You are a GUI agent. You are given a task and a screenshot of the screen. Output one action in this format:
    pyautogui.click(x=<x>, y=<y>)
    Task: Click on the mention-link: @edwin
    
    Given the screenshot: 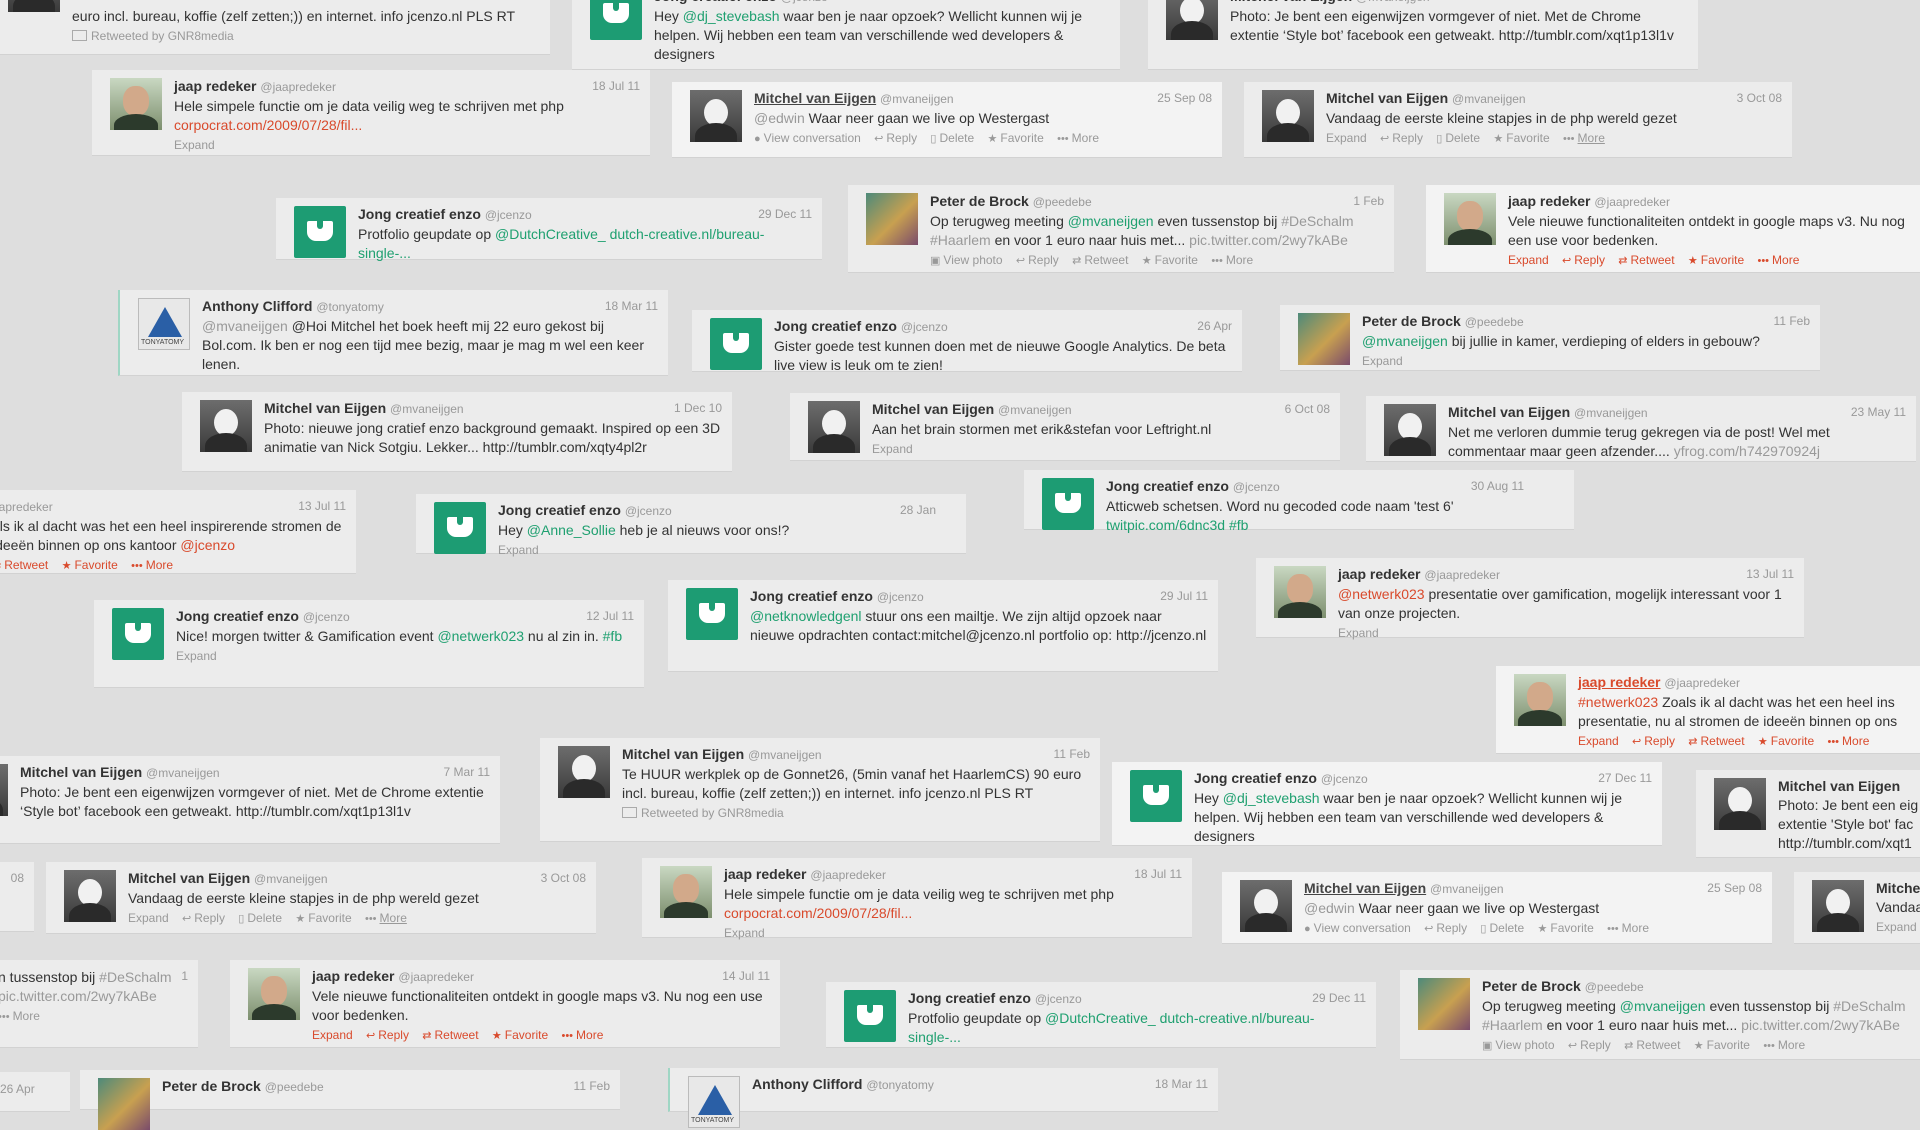 What is the action you would take?
    pyautogui.click(x=779, y=118)
    